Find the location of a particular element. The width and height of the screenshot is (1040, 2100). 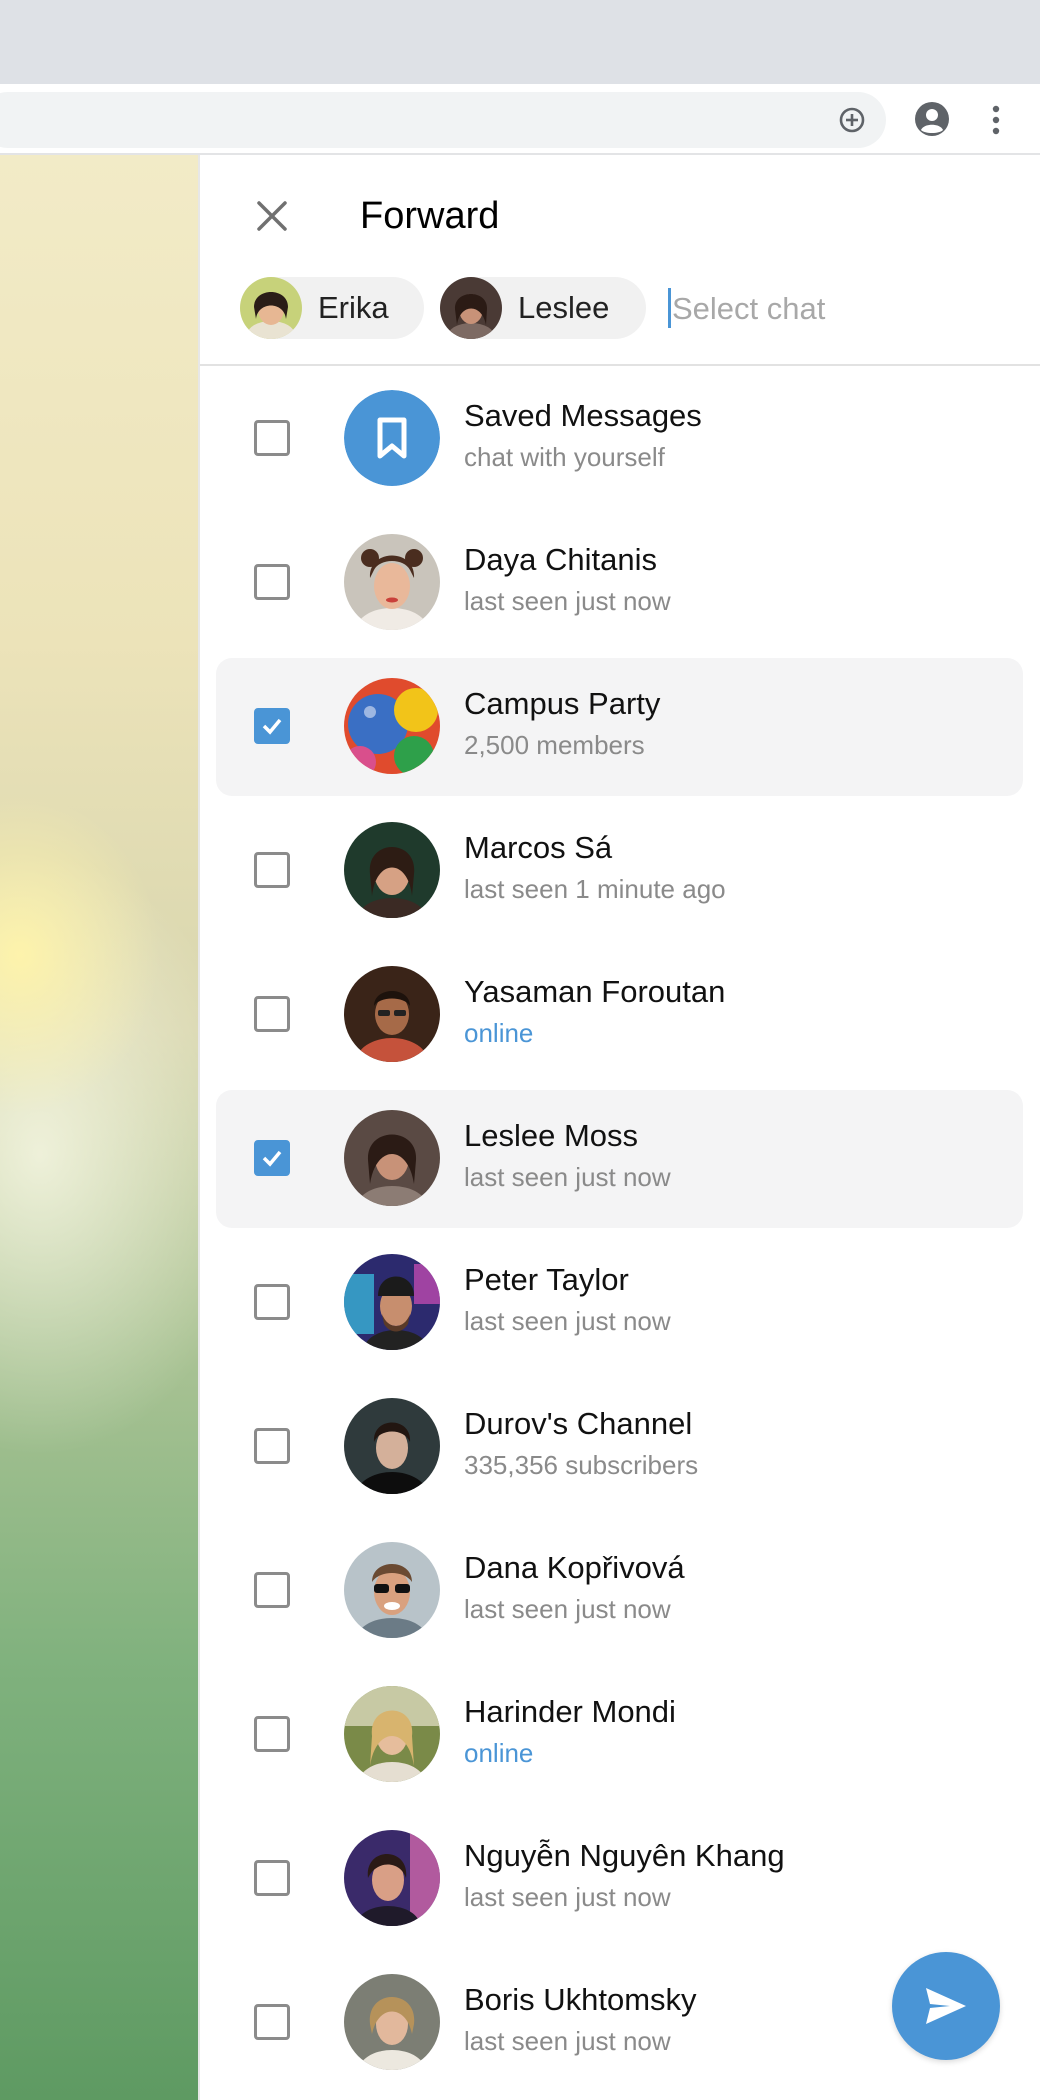

add-circle-icon is located at coordinates (852, 120).